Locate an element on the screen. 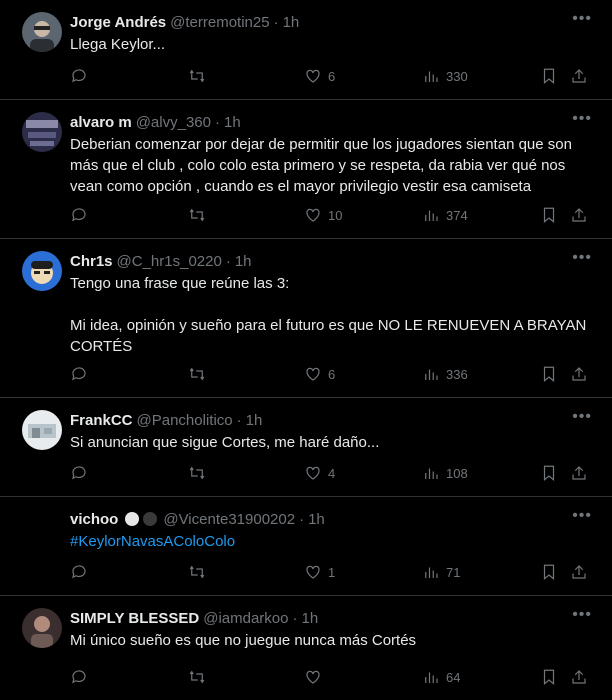 The width and height of the screenshot is (612, 700). author-handle: @alvy_360 is located at coordinates (173, 122).